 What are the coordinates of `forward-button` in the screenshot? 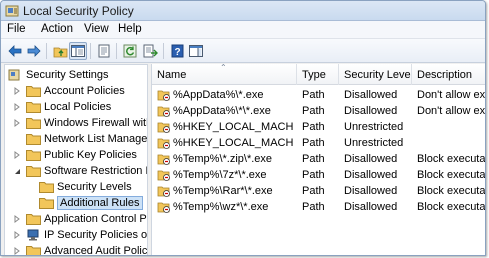 It's located at (34, 51).